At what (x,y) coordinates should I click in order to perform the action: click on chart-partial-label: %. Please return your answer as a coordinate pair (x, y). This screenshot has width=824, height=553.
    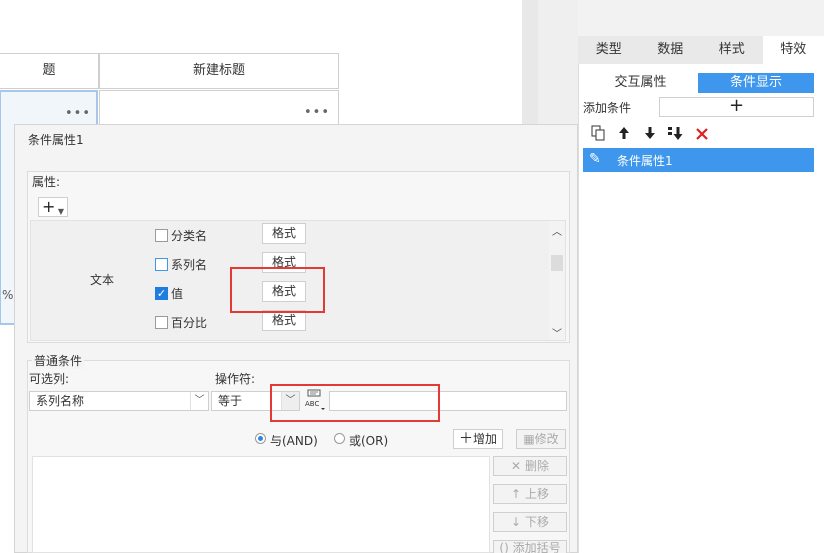
    Looking at the image, I should click on (8, 295).